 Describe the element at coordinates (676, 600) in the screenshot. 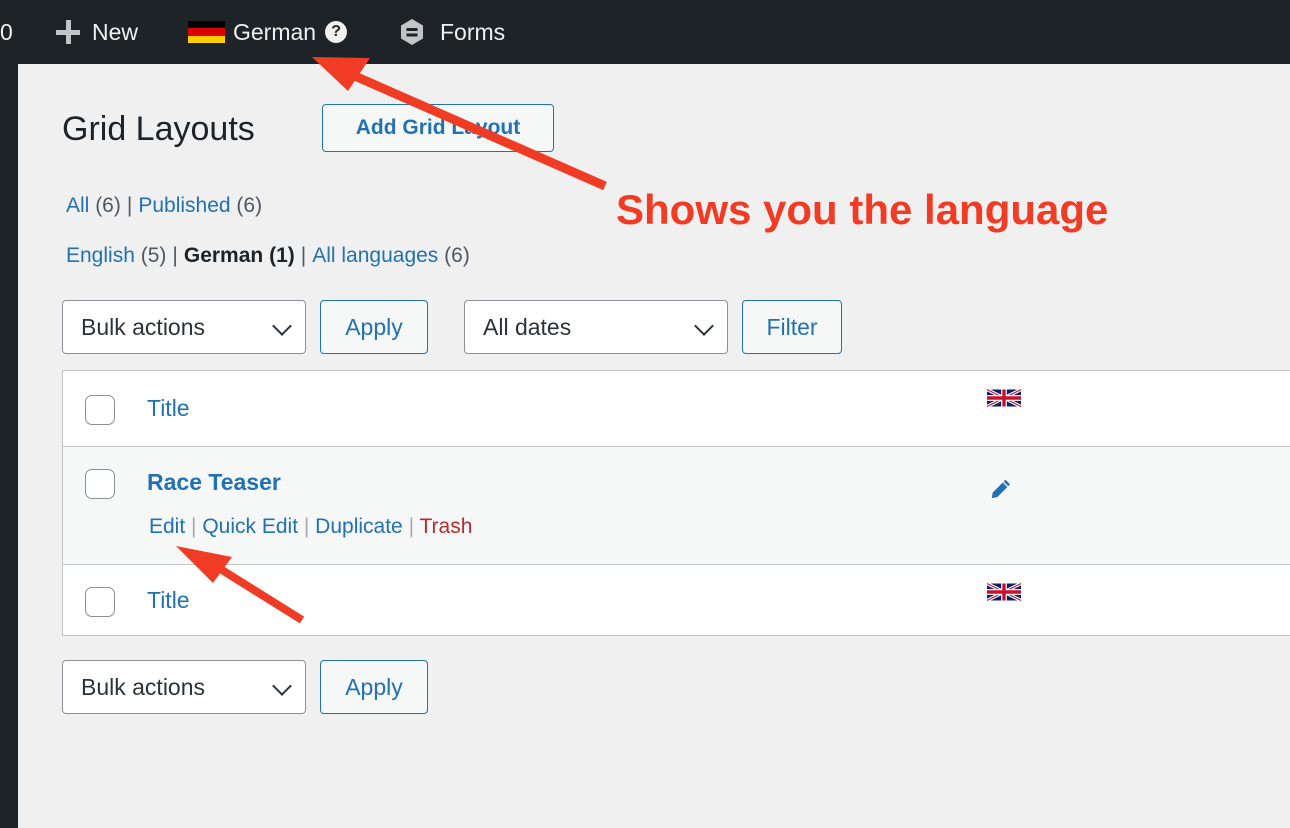

I see `table-footer-row: Title` at that location.